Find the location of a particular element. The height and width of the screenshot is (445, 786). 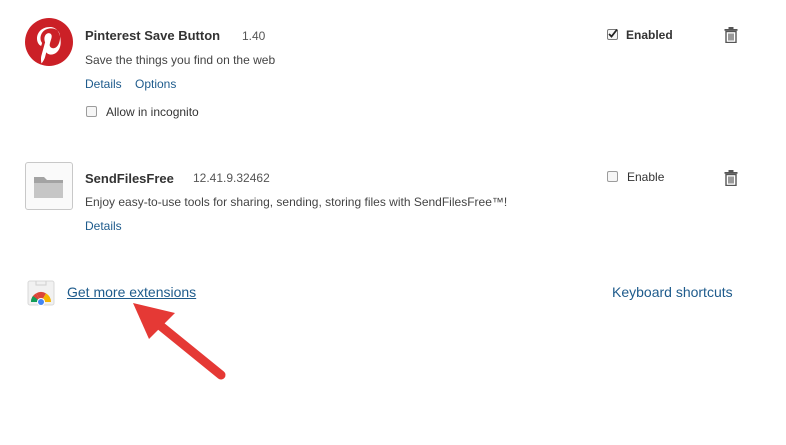

enabled-checkbox is located at coordinates (612, 34).